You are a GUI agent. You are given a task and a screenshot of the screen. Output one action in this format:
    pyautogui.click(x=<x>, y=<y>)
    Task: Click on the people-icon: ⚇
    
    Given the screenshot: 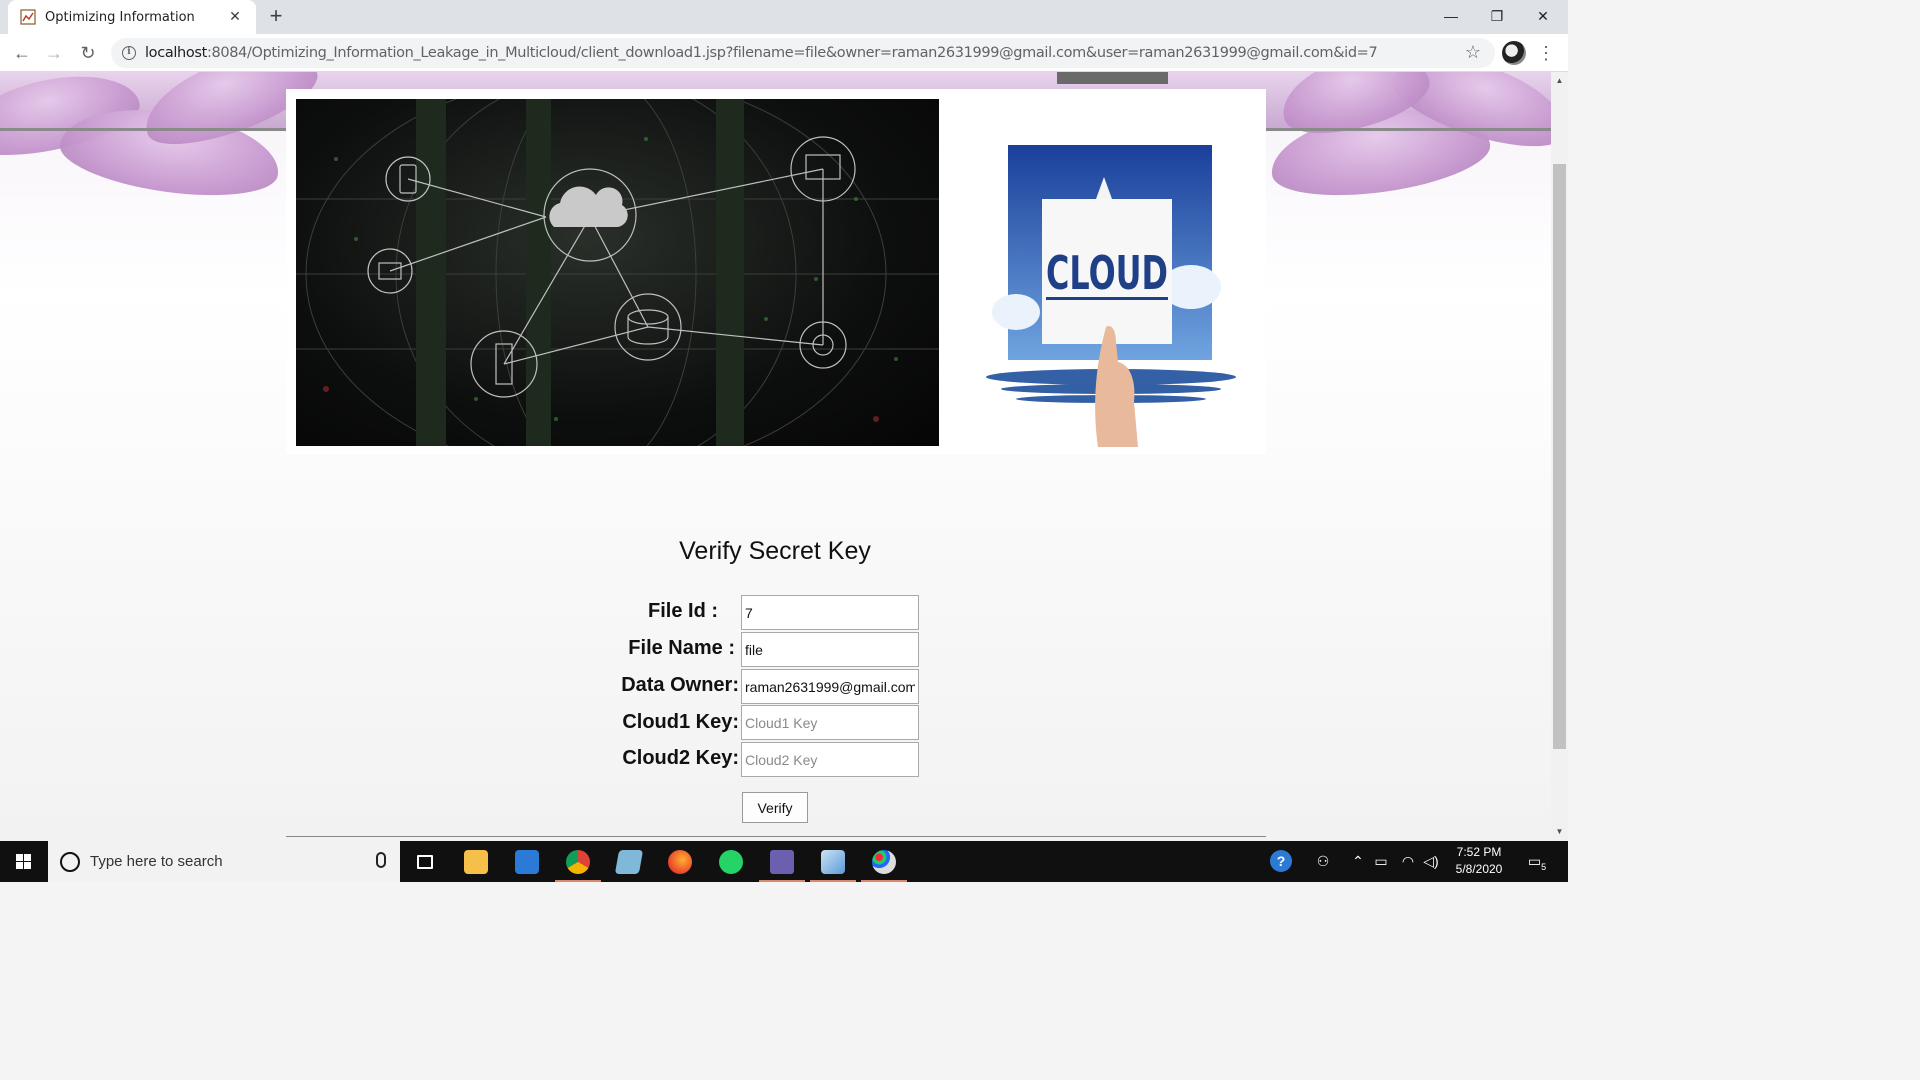 What is the action you would take?
    pyautogui.click(x=1323, y=861)
    